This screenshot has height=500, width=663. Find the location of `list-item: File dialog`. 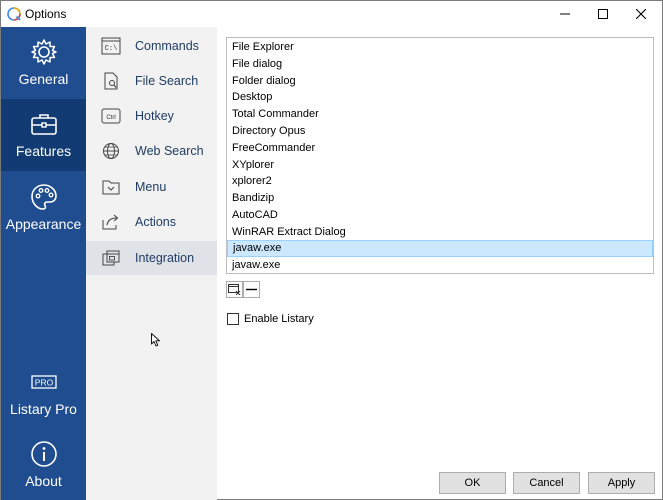

list-item: File dialog is located at coordinates (440, 64).